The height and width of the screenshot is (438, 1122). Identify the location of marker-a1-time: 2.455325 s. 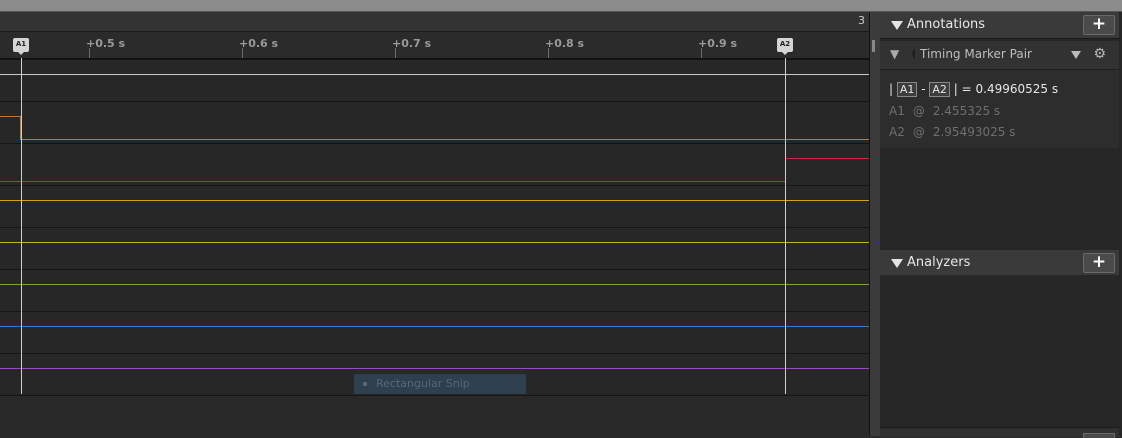
(966, 111).